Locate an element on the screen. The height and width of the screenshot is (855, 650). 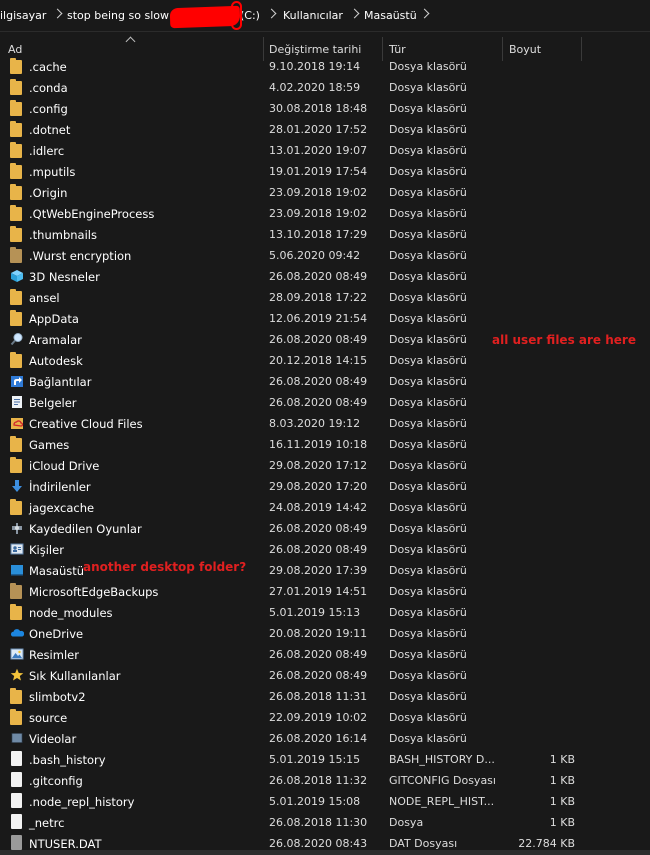
links-icon is located at coordinates (17, 381).